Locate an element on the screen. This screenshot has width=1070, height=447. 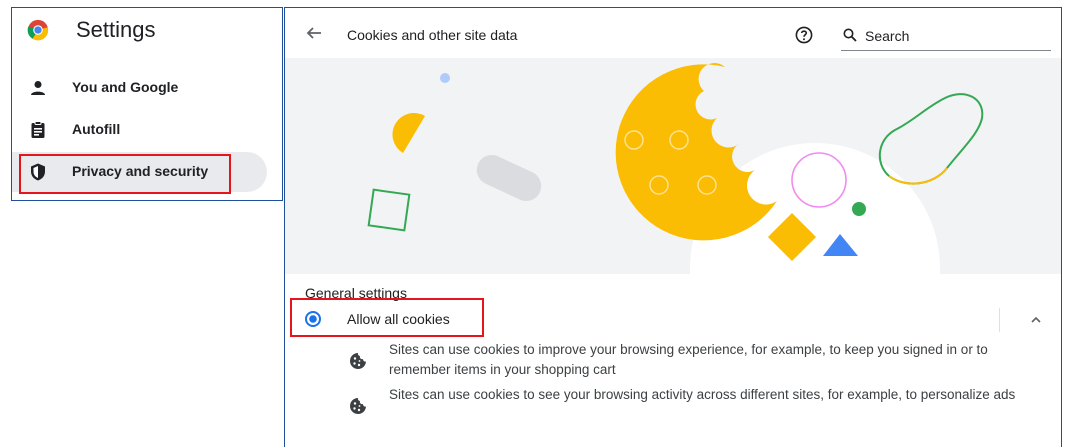
allow-all-cookies-option: Allow all cookies is located at coordinates (673, 320).